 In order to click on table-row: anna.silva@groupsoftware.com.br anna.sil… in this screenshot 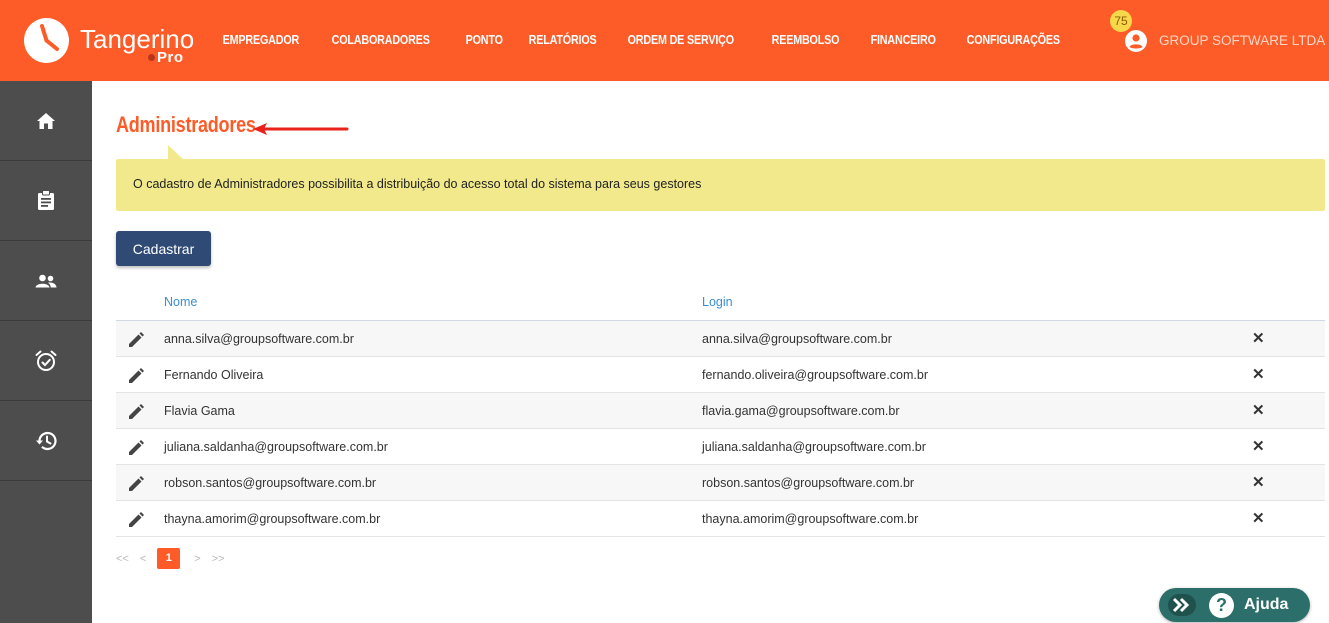, I will do `click(720, 339)`.